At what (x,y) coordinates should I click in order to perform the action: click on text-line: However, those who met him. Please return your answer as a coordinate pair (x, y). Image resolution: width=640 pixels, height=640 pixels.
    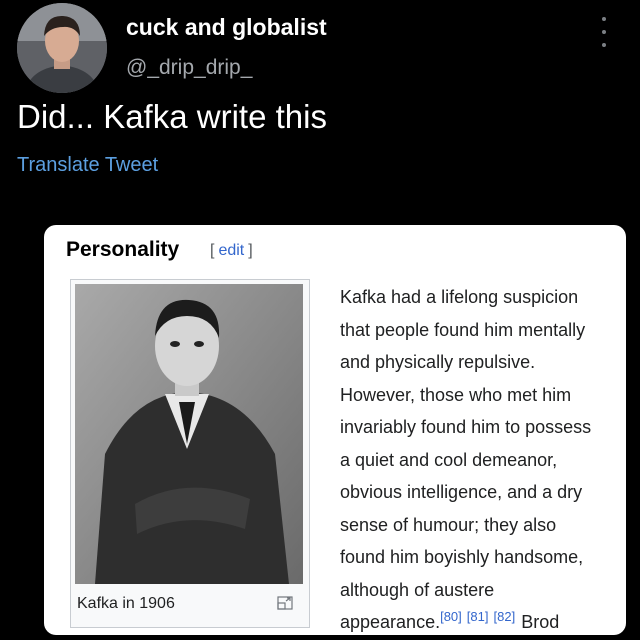
    Looking at the image, I should click on (456, 394).